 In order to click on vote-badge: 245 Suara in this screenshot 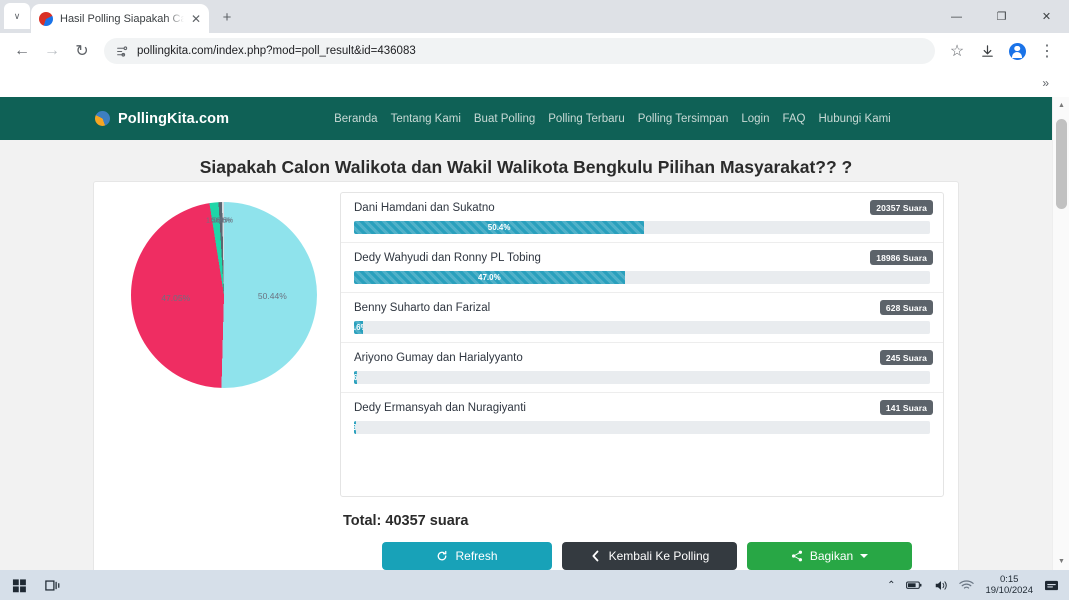, I will do `click(906, 357)`.